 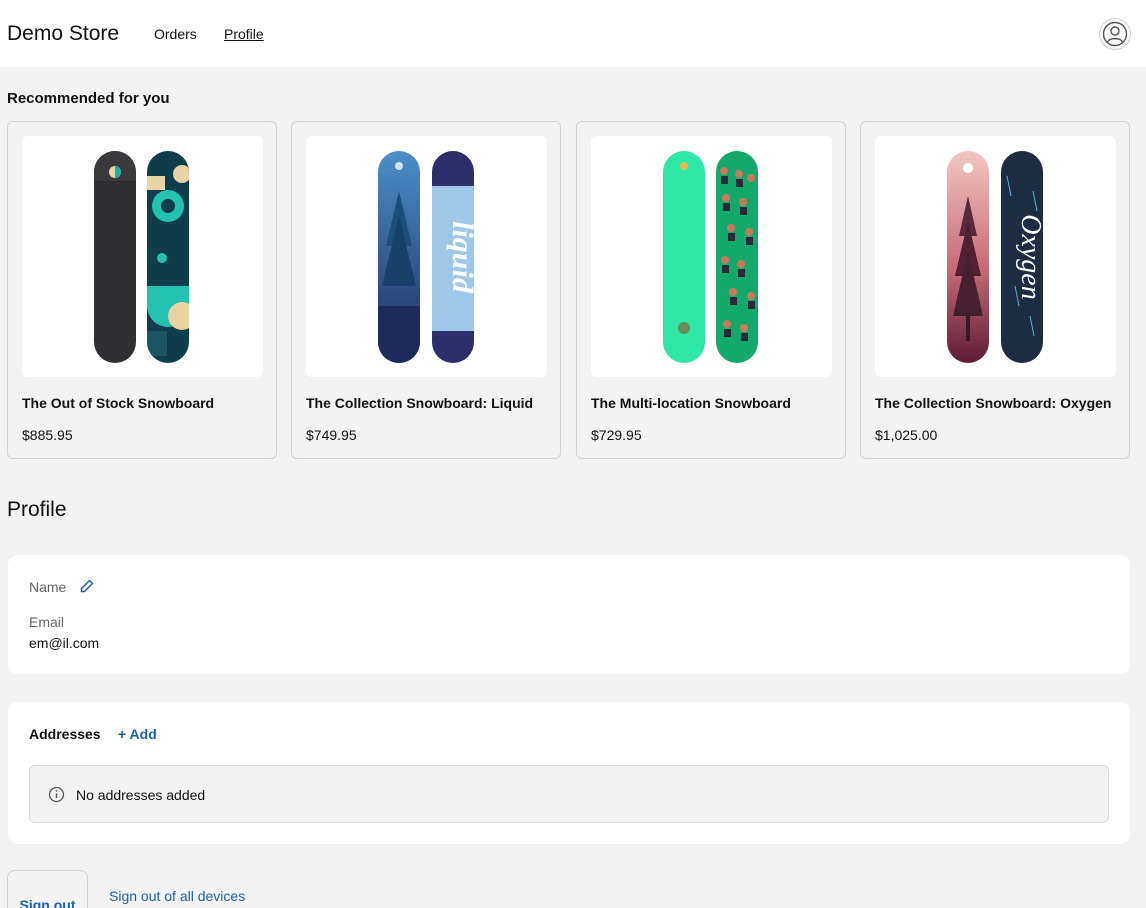 I want to click on addresses-label: Addresses, so click(x=65, y=734).